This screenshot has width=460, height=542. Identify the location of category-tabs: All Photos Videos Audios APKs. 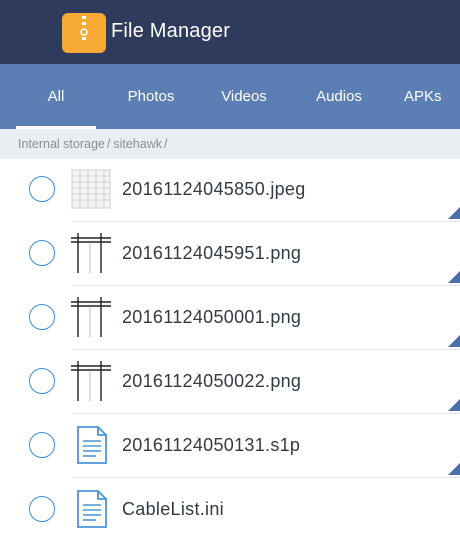
(230, 96).